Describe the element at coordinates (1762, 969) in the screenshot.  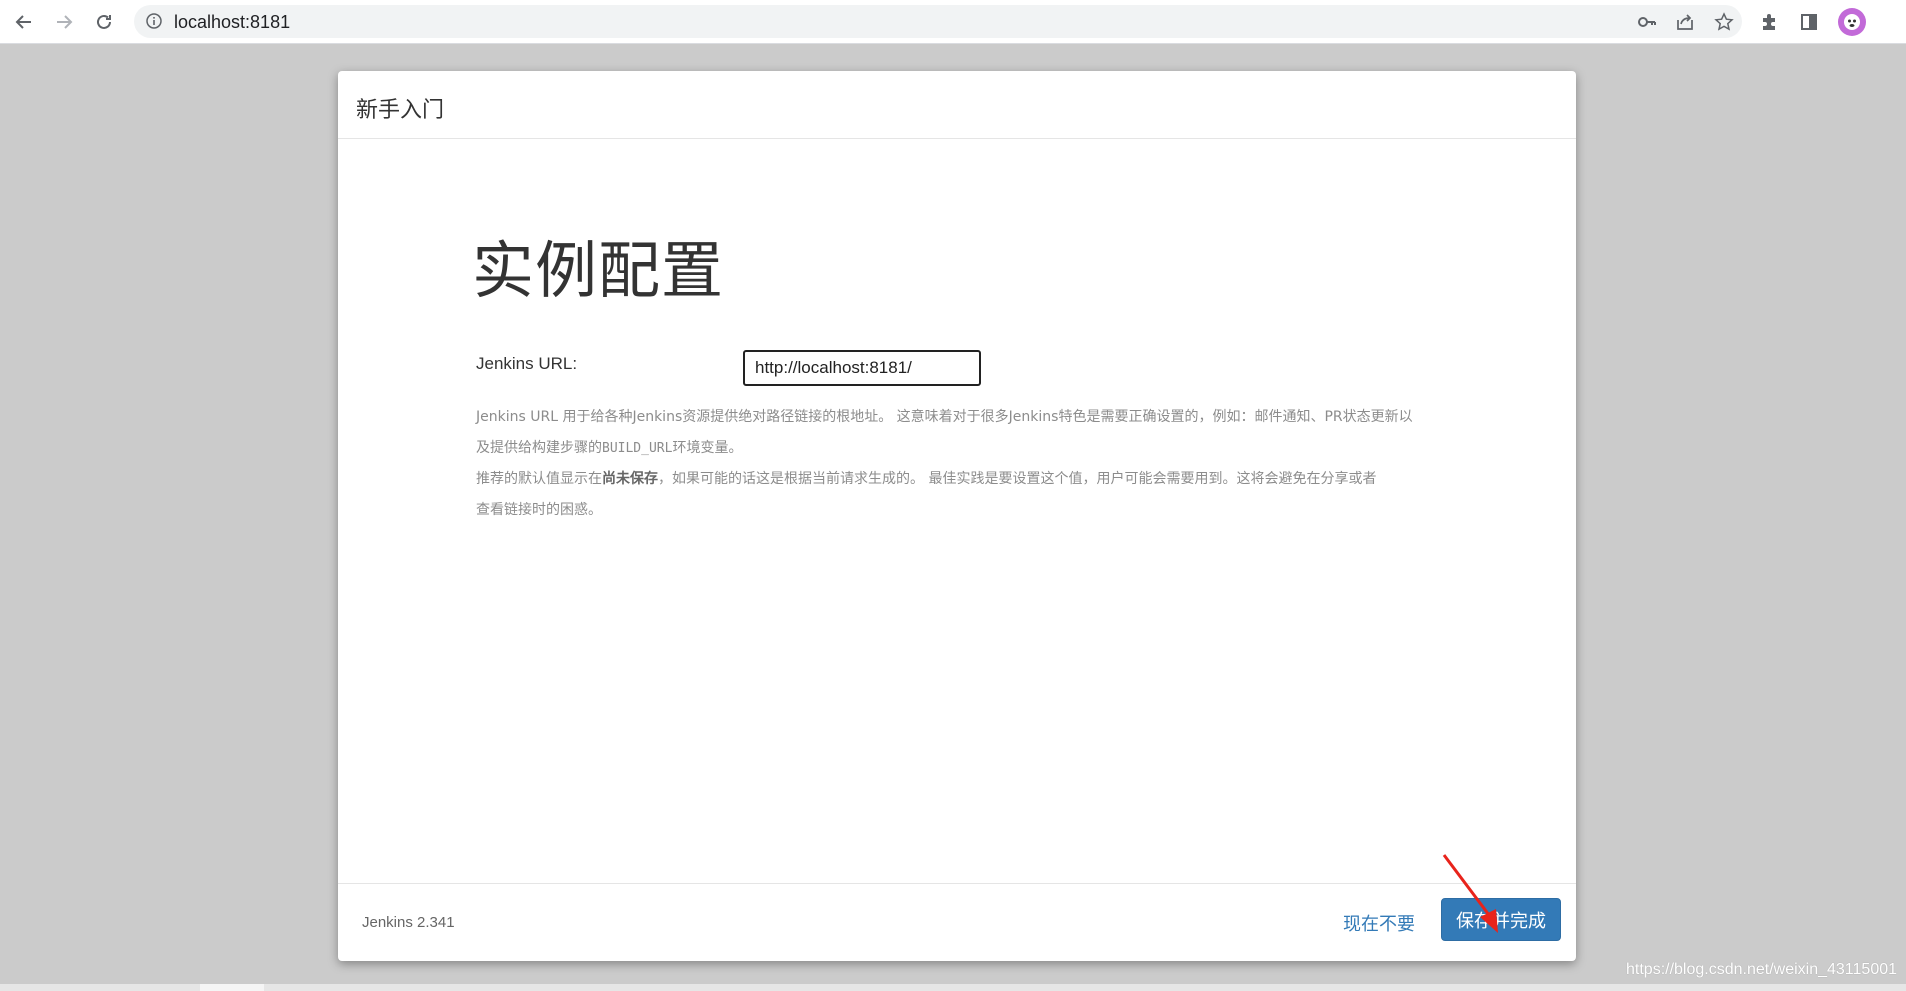
I see `watermark: https://blog.csdn.net/weixin_43115001` at that location.